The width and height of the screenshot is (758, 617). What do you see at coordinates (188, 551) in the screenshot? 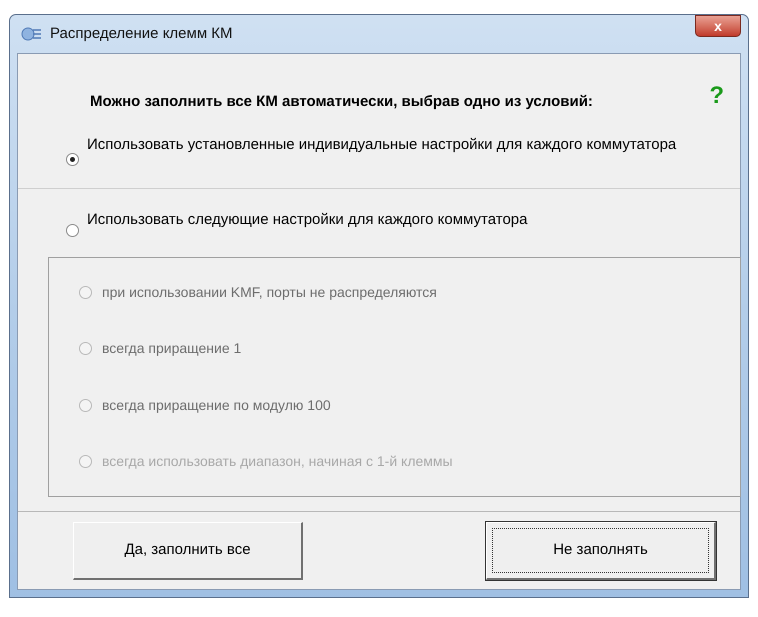
I see `dialog-button: Да, заполнить все` at bounding box center [188, 551].